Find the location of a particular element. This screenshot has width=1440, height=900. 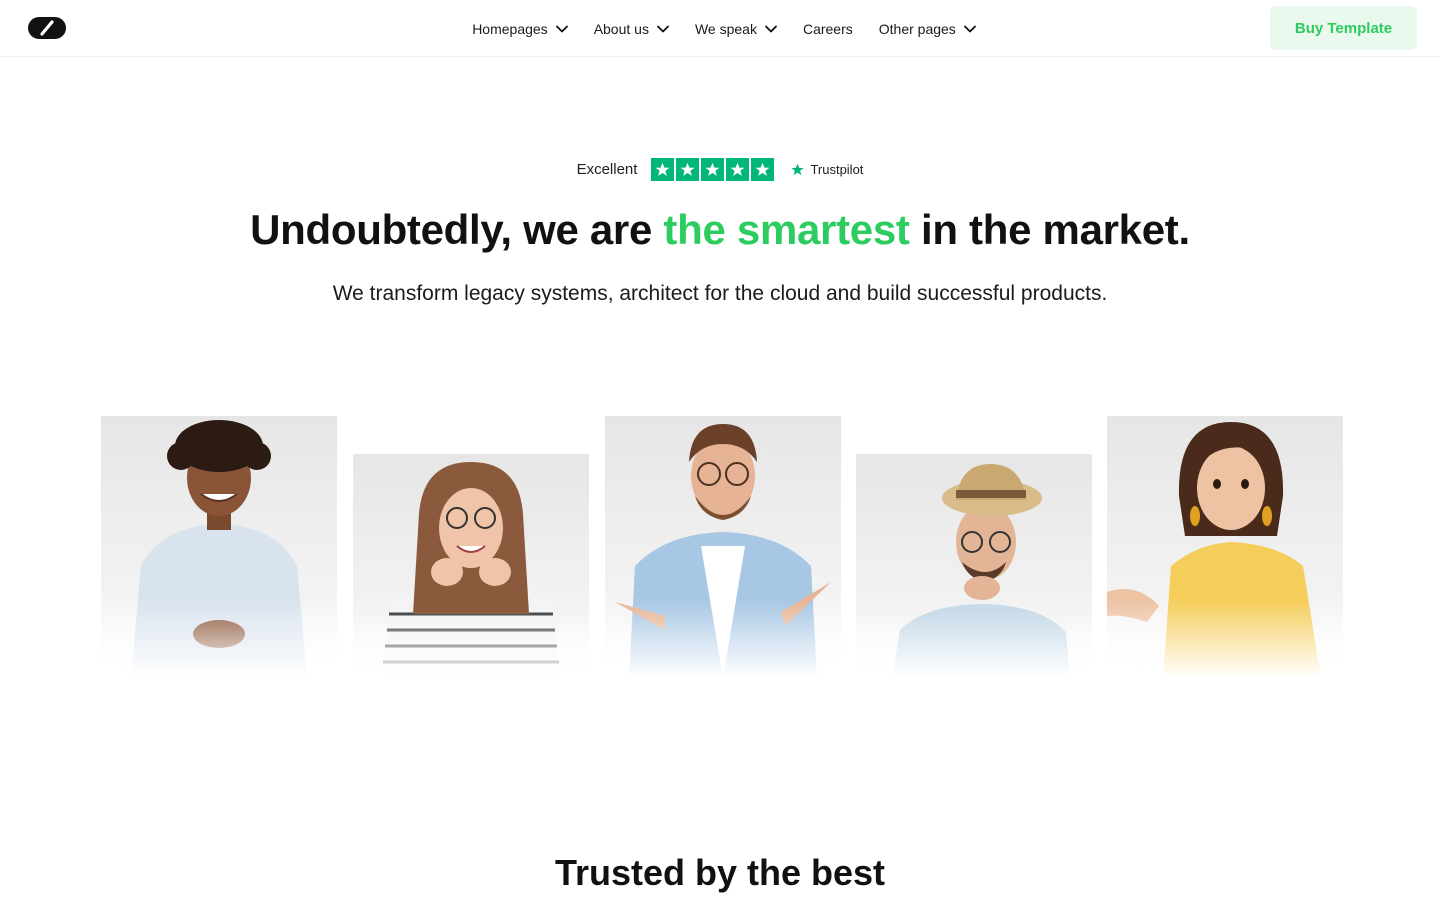

nav-item-label: Homepages is located at coordinates (510, 28).